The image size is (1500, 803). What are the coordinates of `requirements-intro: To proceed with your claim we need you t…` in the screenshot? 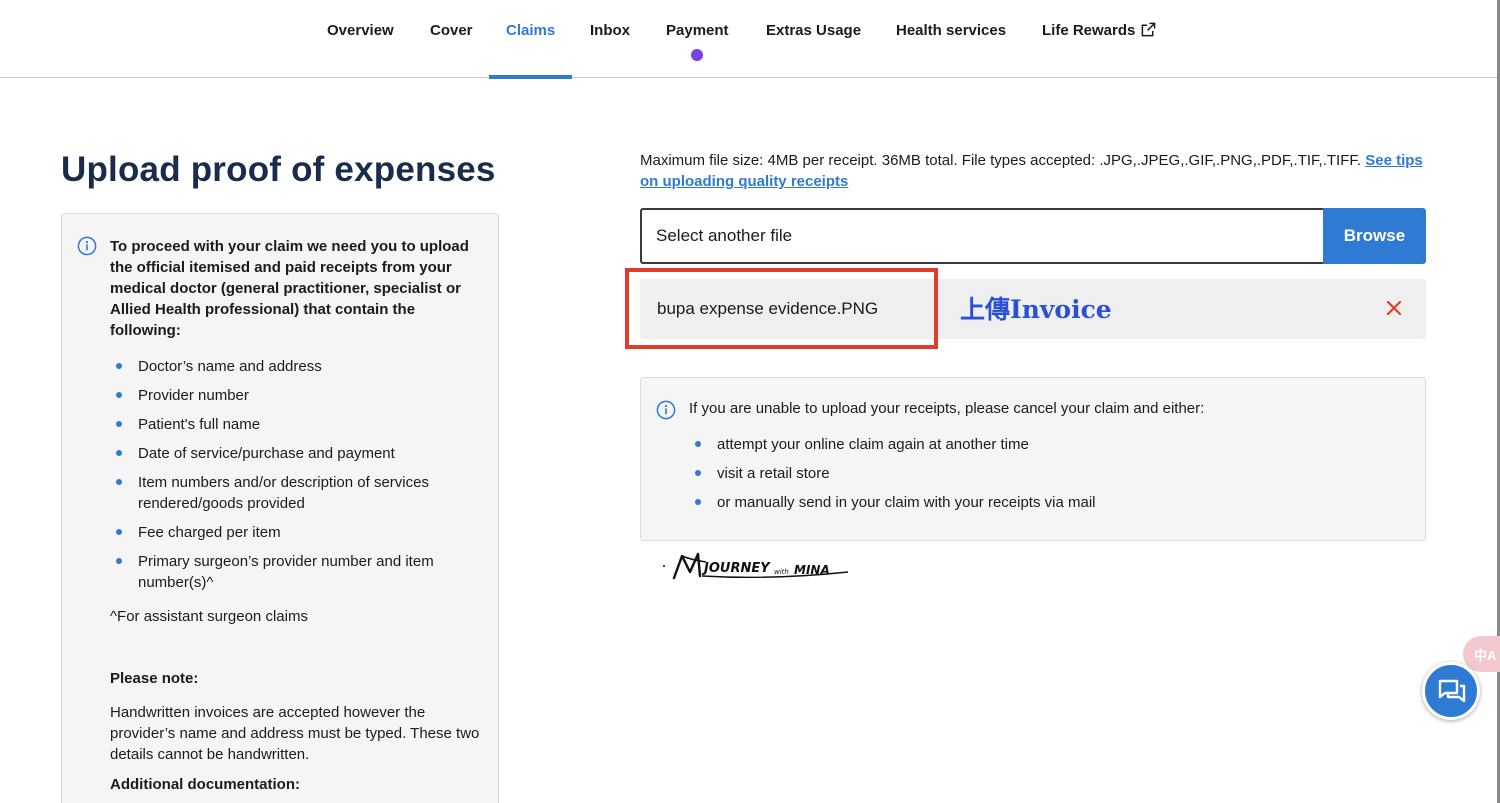 It's located at (289, 288).